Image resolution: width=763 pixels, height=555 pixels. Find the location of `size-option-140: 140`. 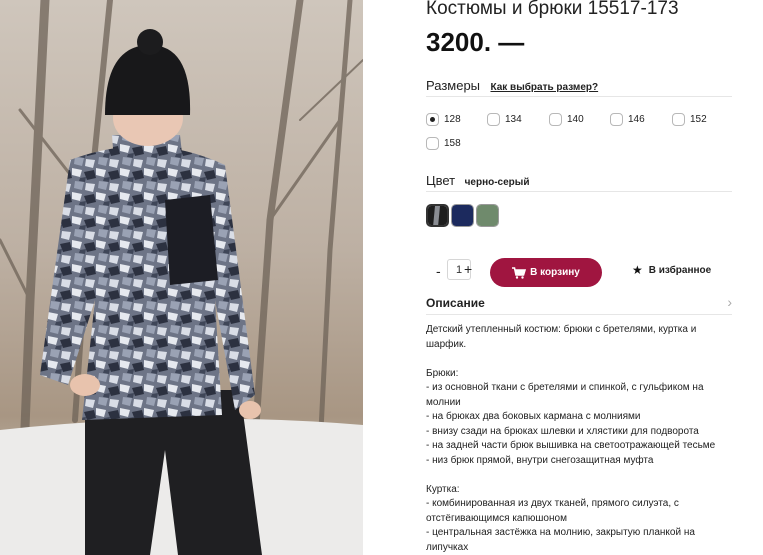

size-option-140: 140 is located at coordinates (566, 119).